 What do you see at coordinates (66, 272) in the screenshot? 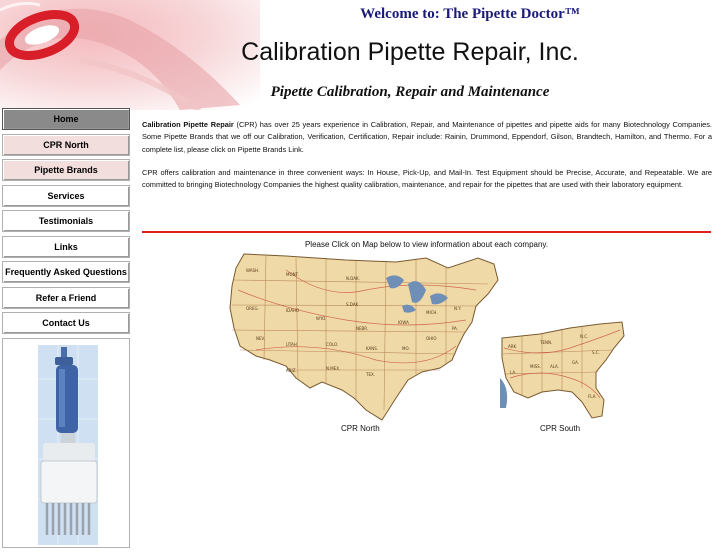
I see `nav-faq: Frequently Asked Questions` at bounding box center [66, 272].